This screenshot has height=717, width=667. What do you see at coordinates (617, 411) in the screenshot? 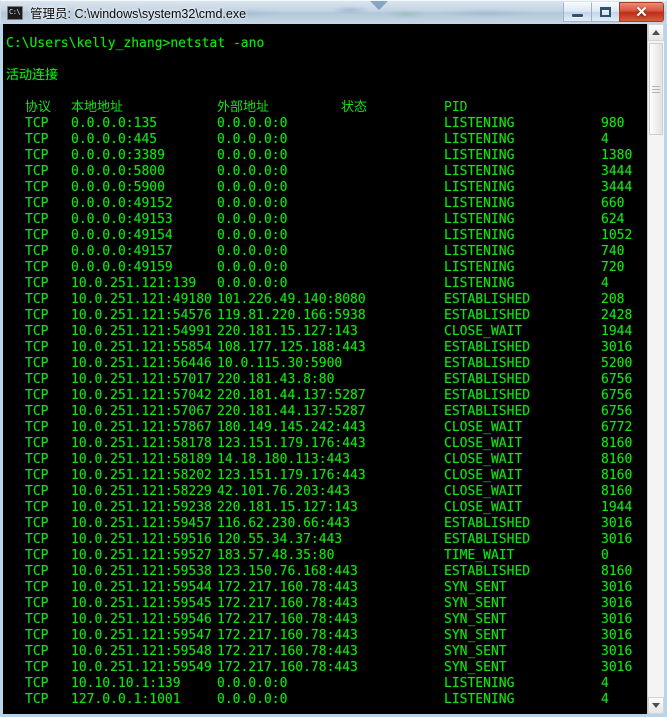
I see `cell-pid: 6756` at bounding box center [617, 411].